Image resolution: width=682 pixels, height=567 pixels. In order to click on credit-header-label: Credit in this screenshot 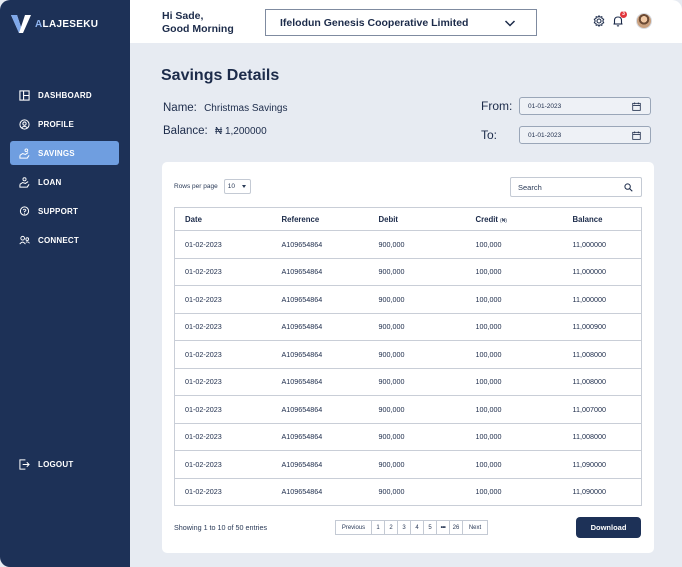, I will do `click(487, 219)`.